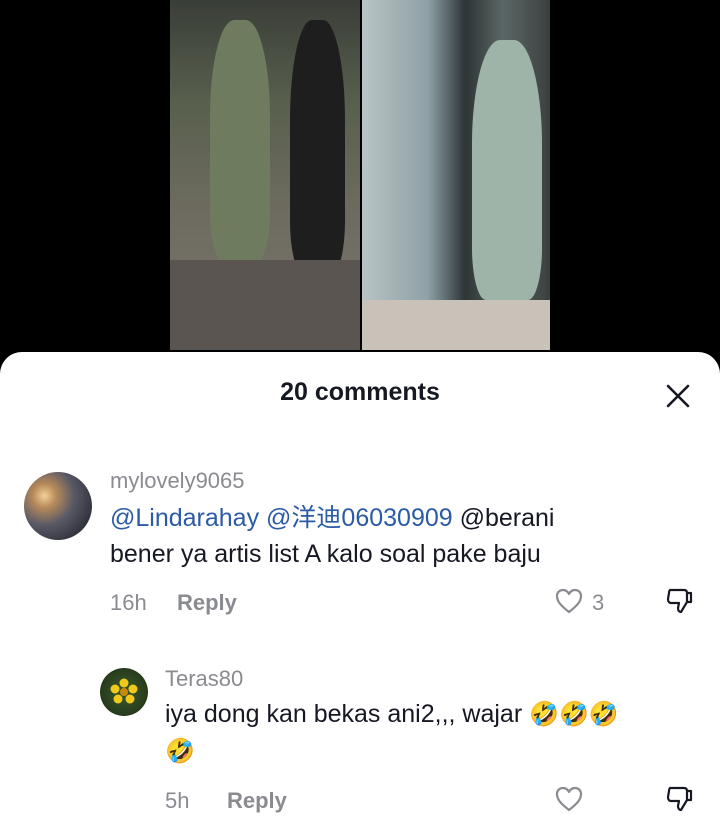 The width and height of the screenshot is (720, 838). I want to click on video-frame-left, so click(265, 175).